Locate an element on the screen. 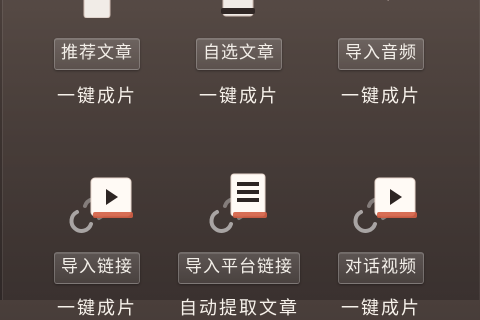 The width and height of the screenshot is (480, 320). document-stack-icon is located at coordinates (238, 8).